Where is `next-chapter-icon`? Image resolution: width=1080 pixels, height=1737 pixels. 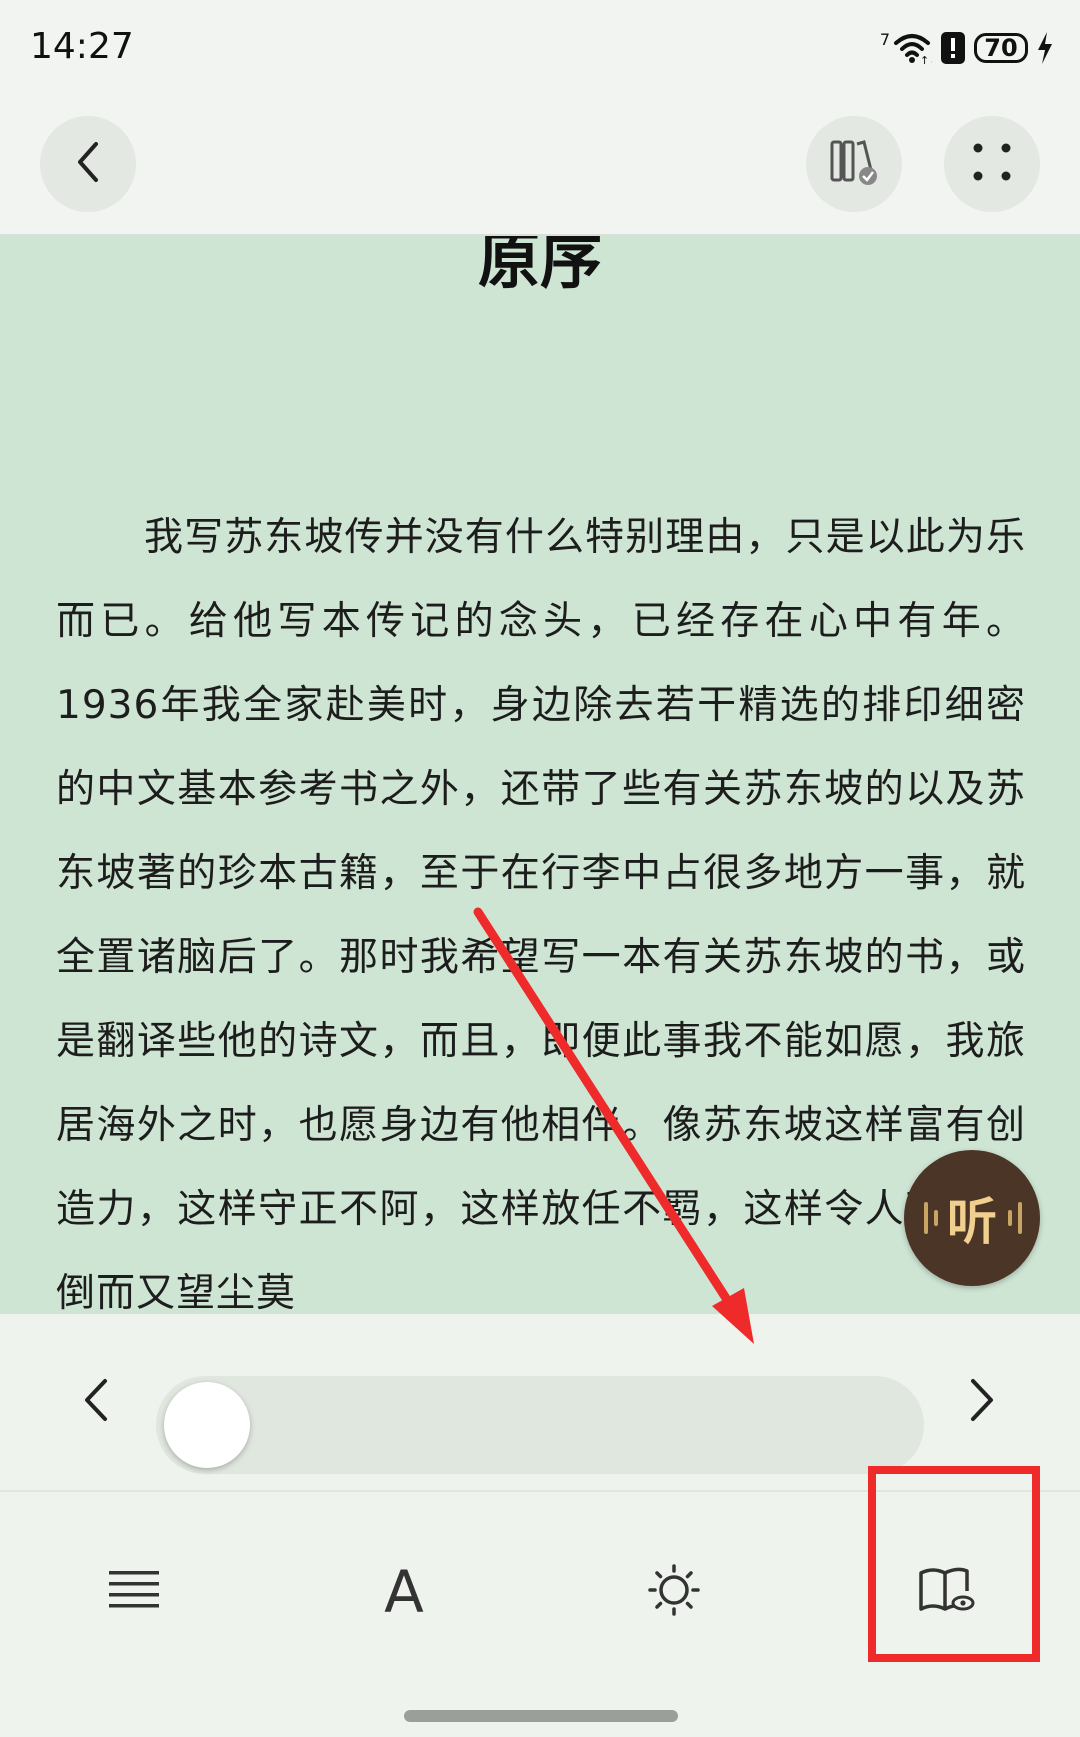
next-chapter-icon is located at coordinates (982, 1402).